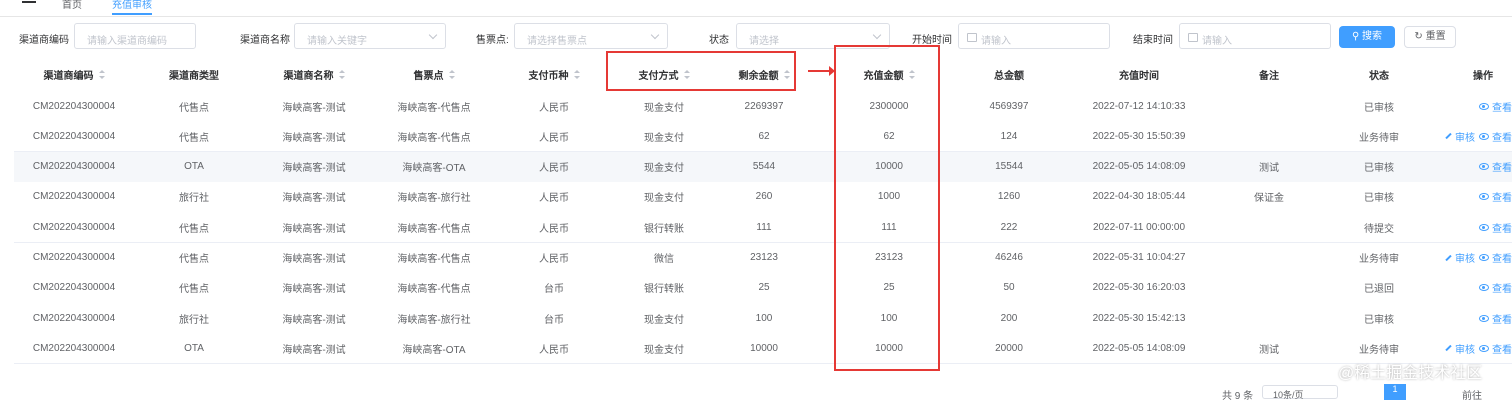 The image size is (1512, 402). I want to click on table-cell: 15544, so click(1009, 167).